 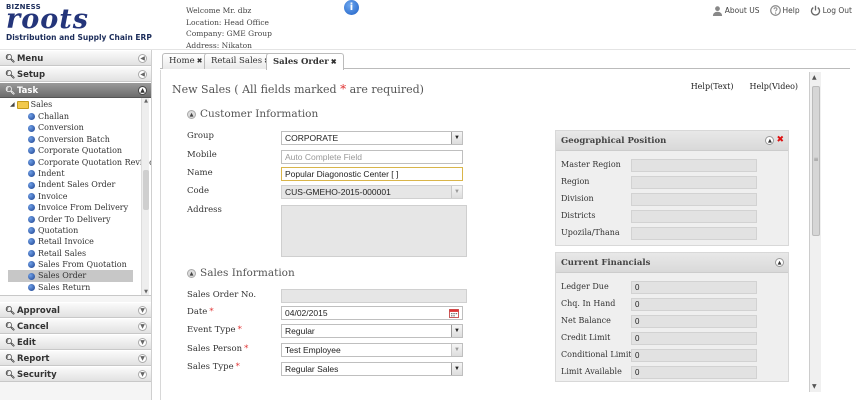 I want to click on calendar-icon, so click(x=454, y=313).